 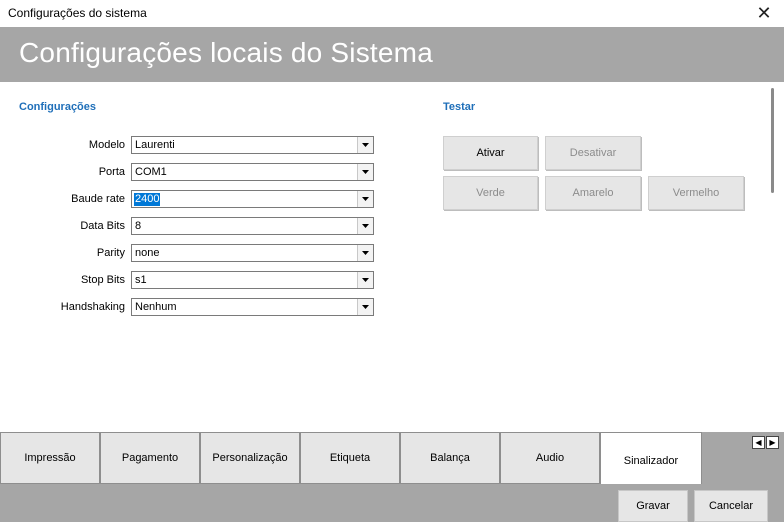 What do you see at coordinates (155, 145) in the screenshot?
I see `modelo-value: Laurenti` at bounding box center [155, 145].